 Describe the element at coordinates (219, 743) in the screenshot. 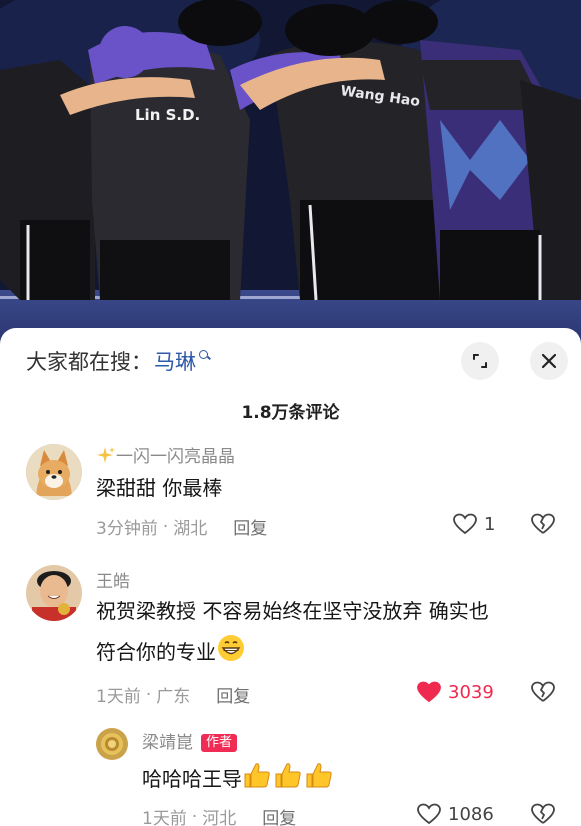

I see `author-badge: 作者` at that location.